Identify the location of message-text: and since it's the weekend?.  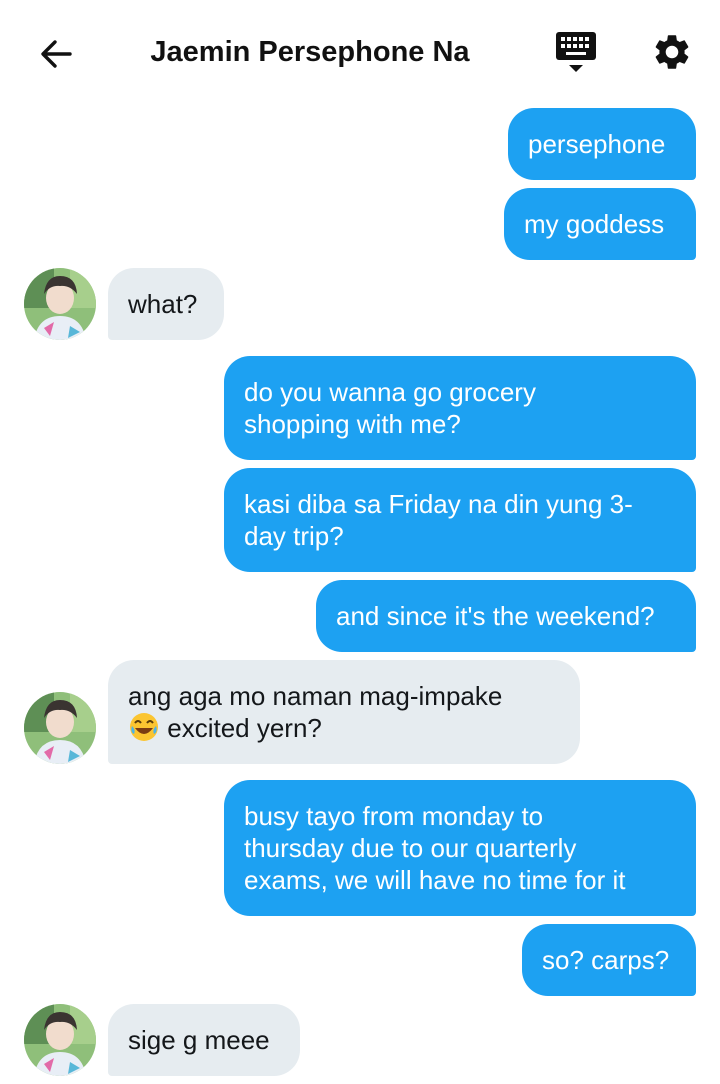
(495, 616).